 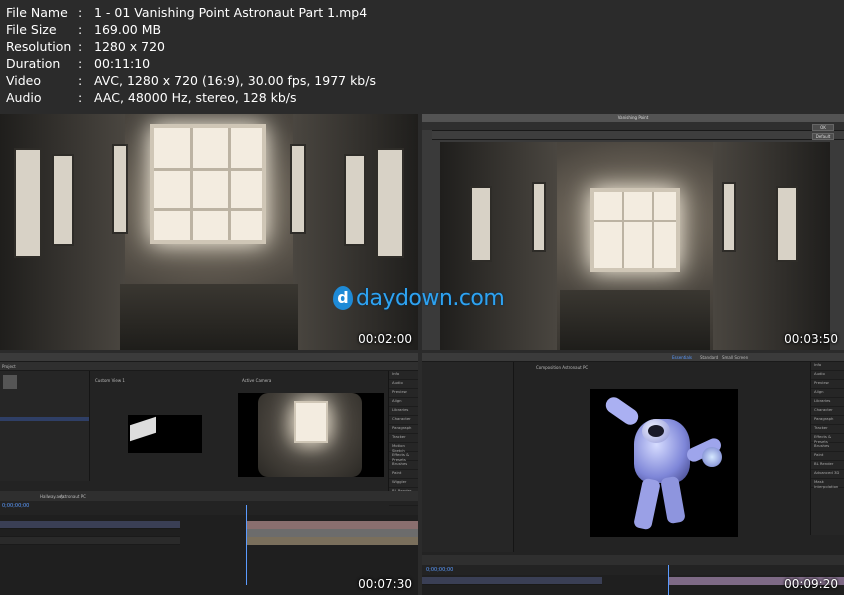 I want to click on watermark-logo: d daydown.com, so click(x=419, y=298).